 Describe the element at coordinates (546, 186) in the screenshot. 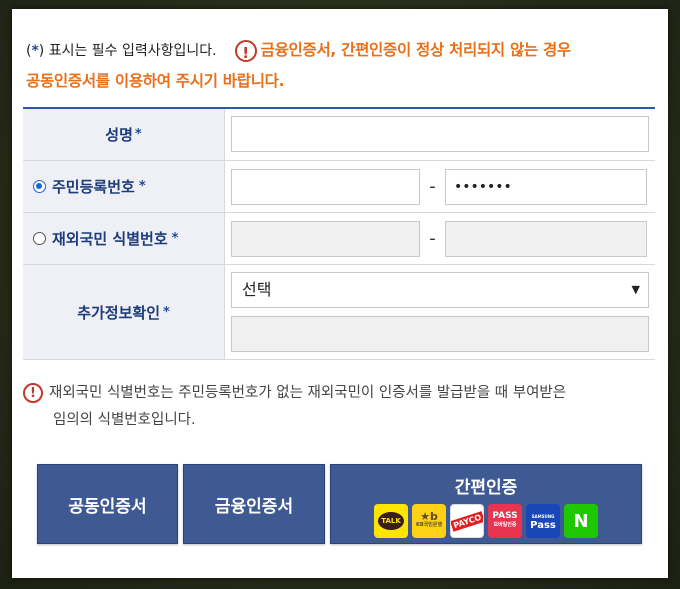

I see `rrn-second-input: •••••••` at that location.